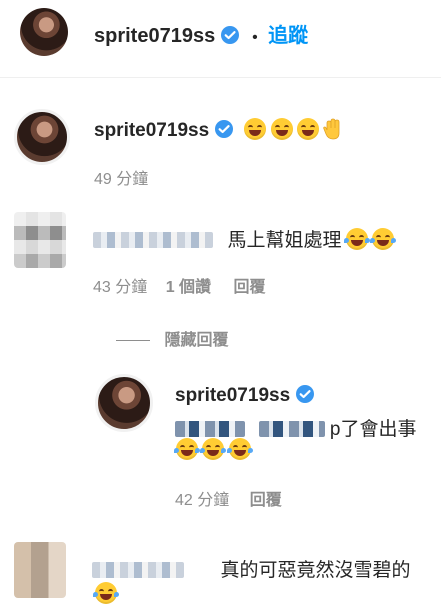 This screenshot has width=441, height=614. What do you see at coordinates (315, 570) in the screenshot?
I see `comment-text: 真的可惡竟然沒雪碧的` at bounding box center [315, 570].